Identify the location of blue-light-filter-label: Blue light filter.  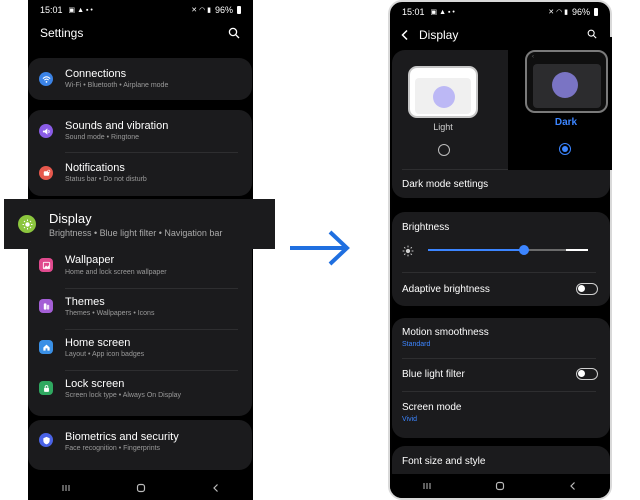
(433, 374).